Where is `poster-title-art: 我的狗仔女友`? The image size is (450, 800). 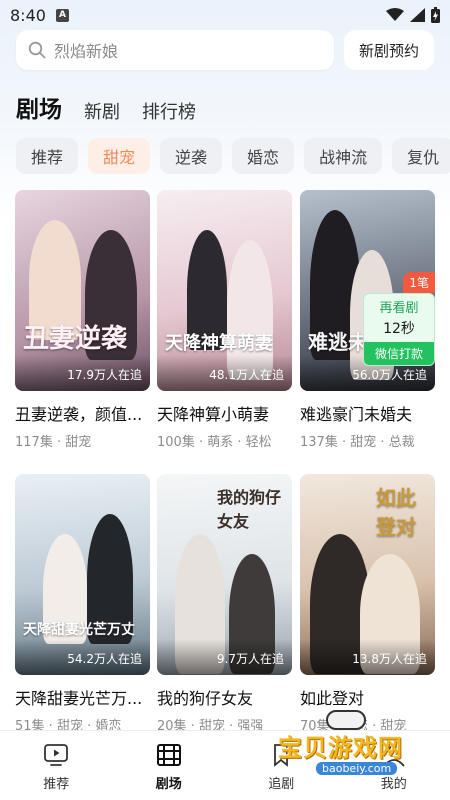 poster-title-art: 我的狗仔女友 is located at coordinates (249, 509).